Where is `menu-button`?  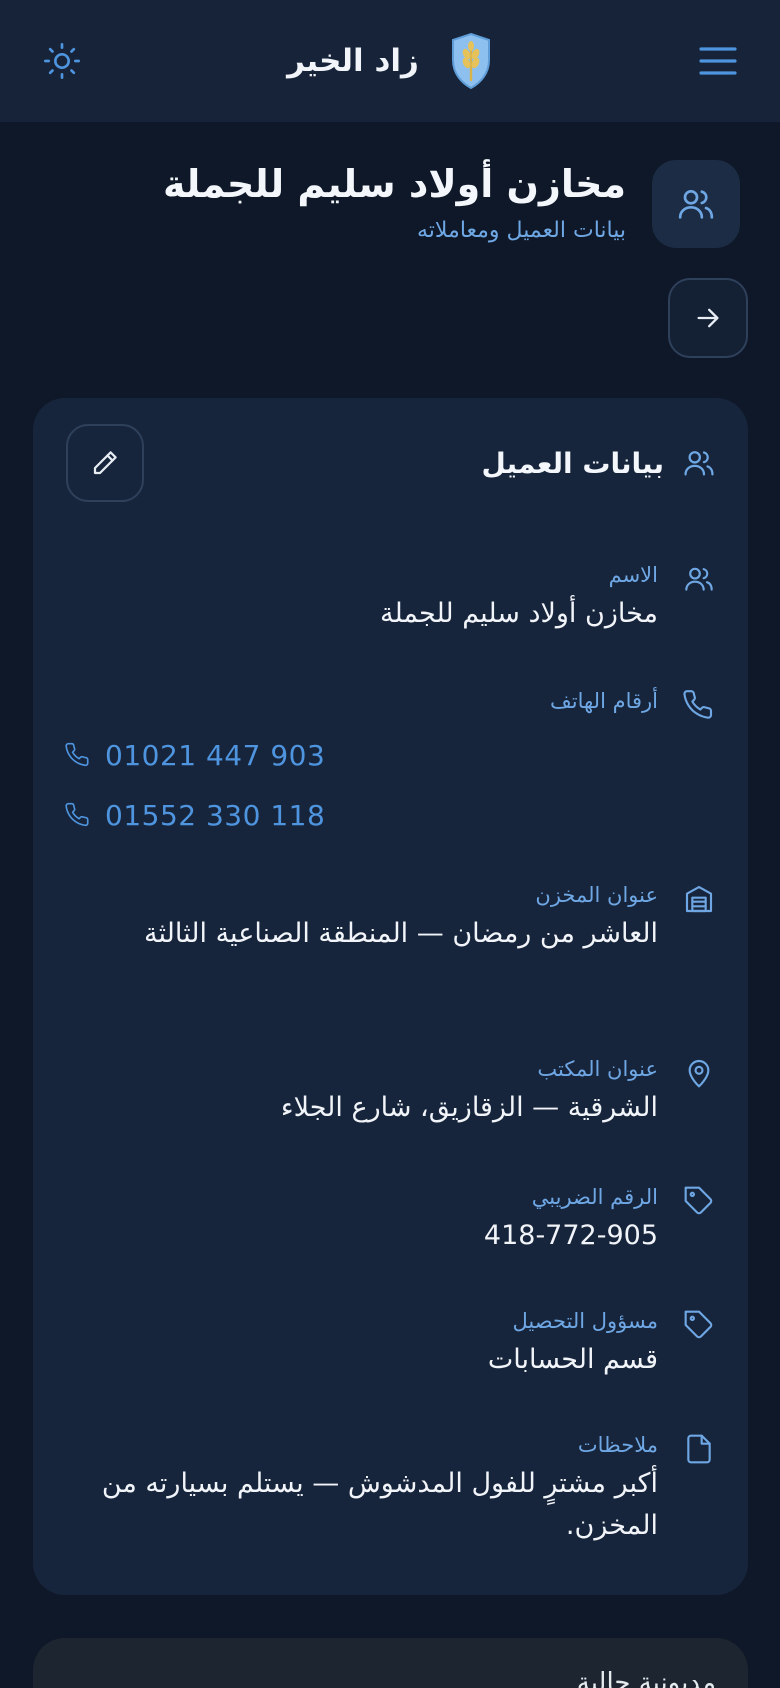
menu-button is located at coordinates (718, 61).